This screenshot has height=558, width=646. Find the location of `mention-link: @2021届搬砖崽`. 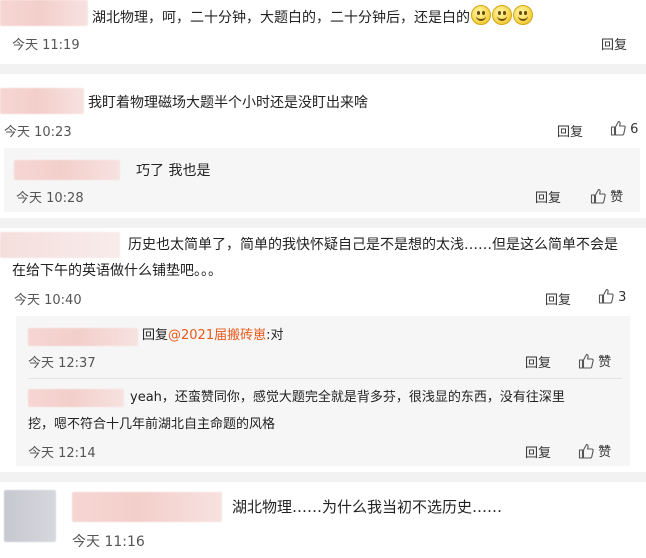

mention-link: @2021届搬砖崽 is located at coordinates (217, 335).